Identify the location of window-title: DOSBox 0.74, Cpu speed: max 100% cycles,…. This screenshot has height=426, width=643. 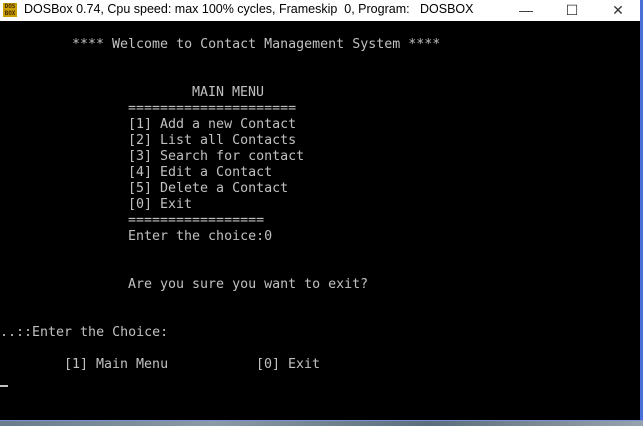
(249, 9).